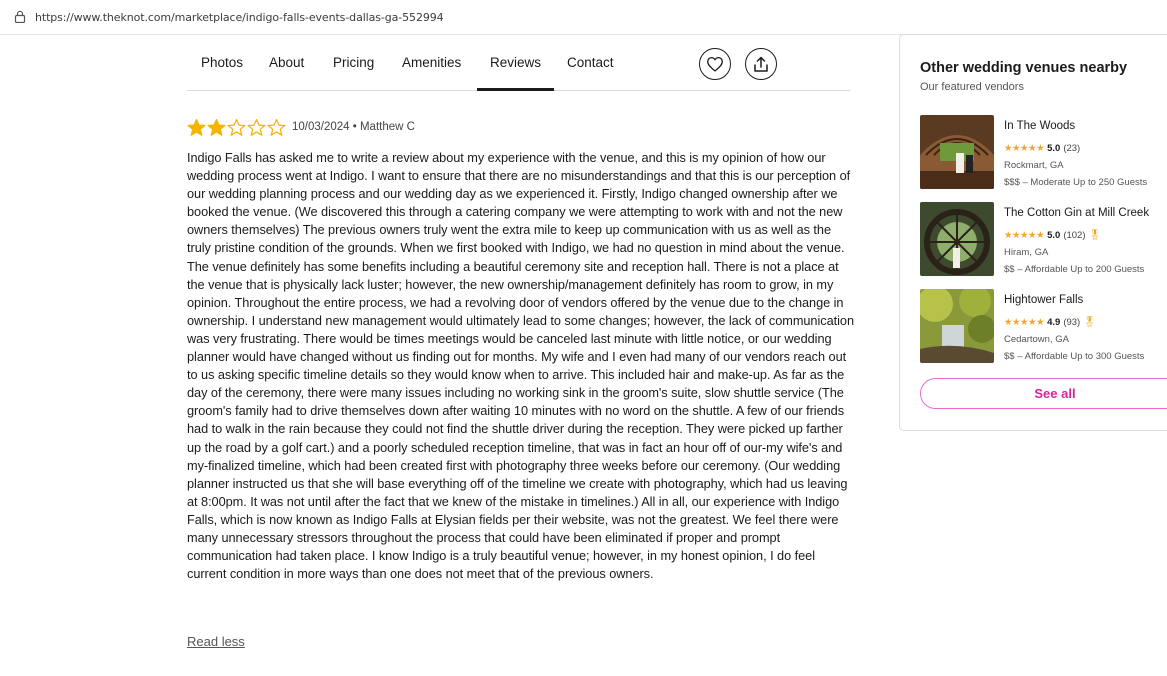 This screenshot has width=1167, height=676. What do you see at coordinates (431, 62) in the screenshot?
I see `tab-amenities: Amenities` at bounding box center [431, 62].